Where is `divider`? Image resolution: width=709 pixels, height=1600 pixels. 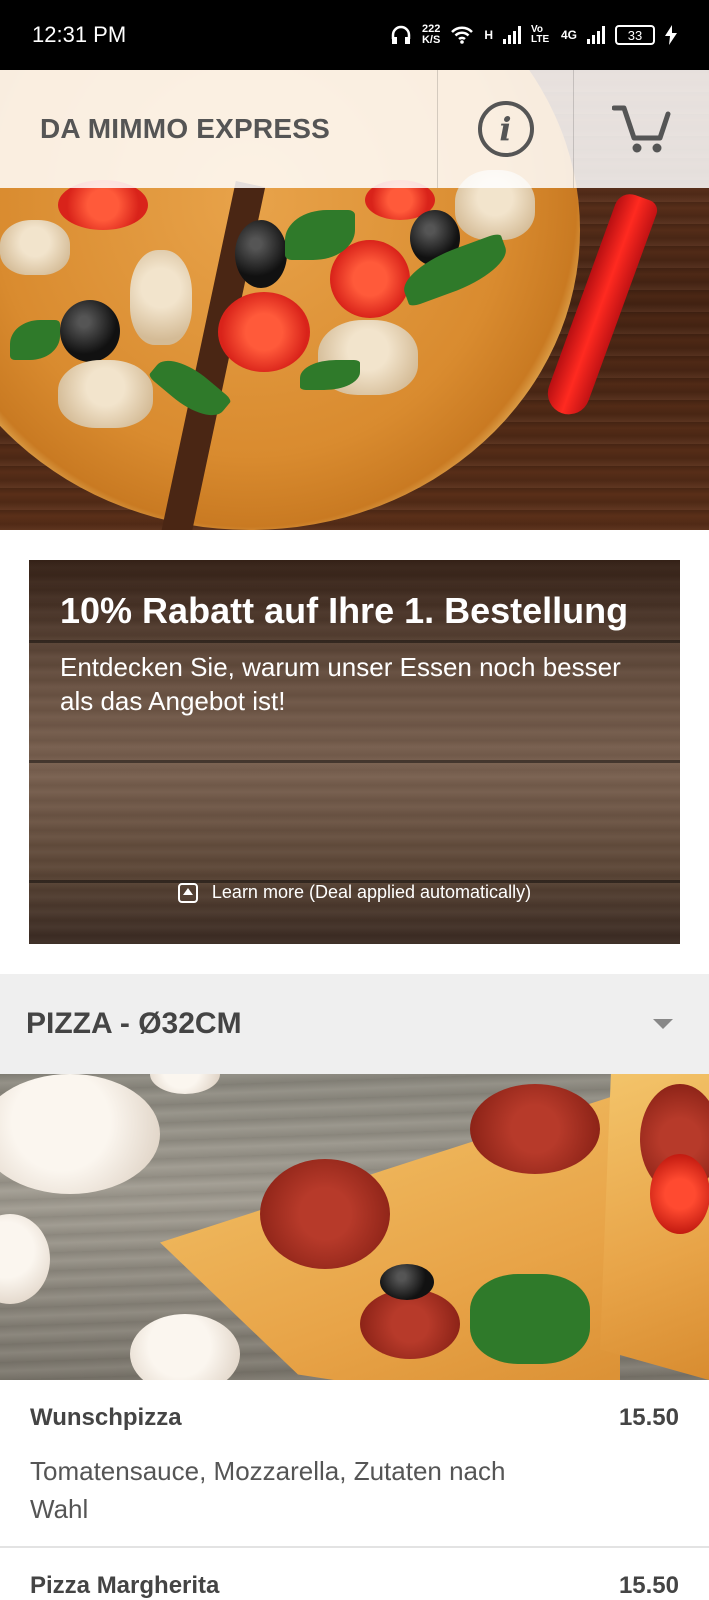 divider is located at coordinates (354, 1547).